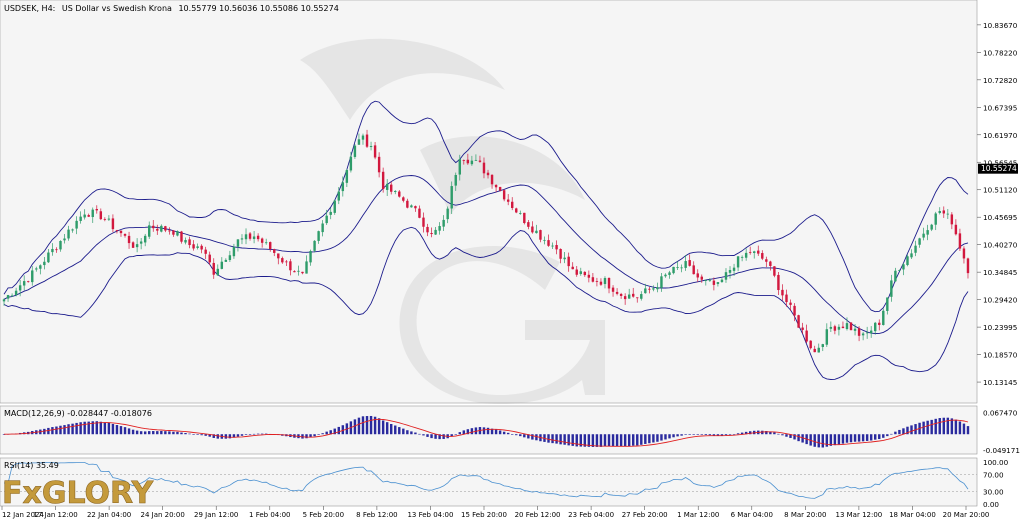 This screenshot has height=524, width=1024. Describe the element at coordinates (538, 515) in the screenshot. I see `time-tick-label: 20 Feb 12:00` at that location.